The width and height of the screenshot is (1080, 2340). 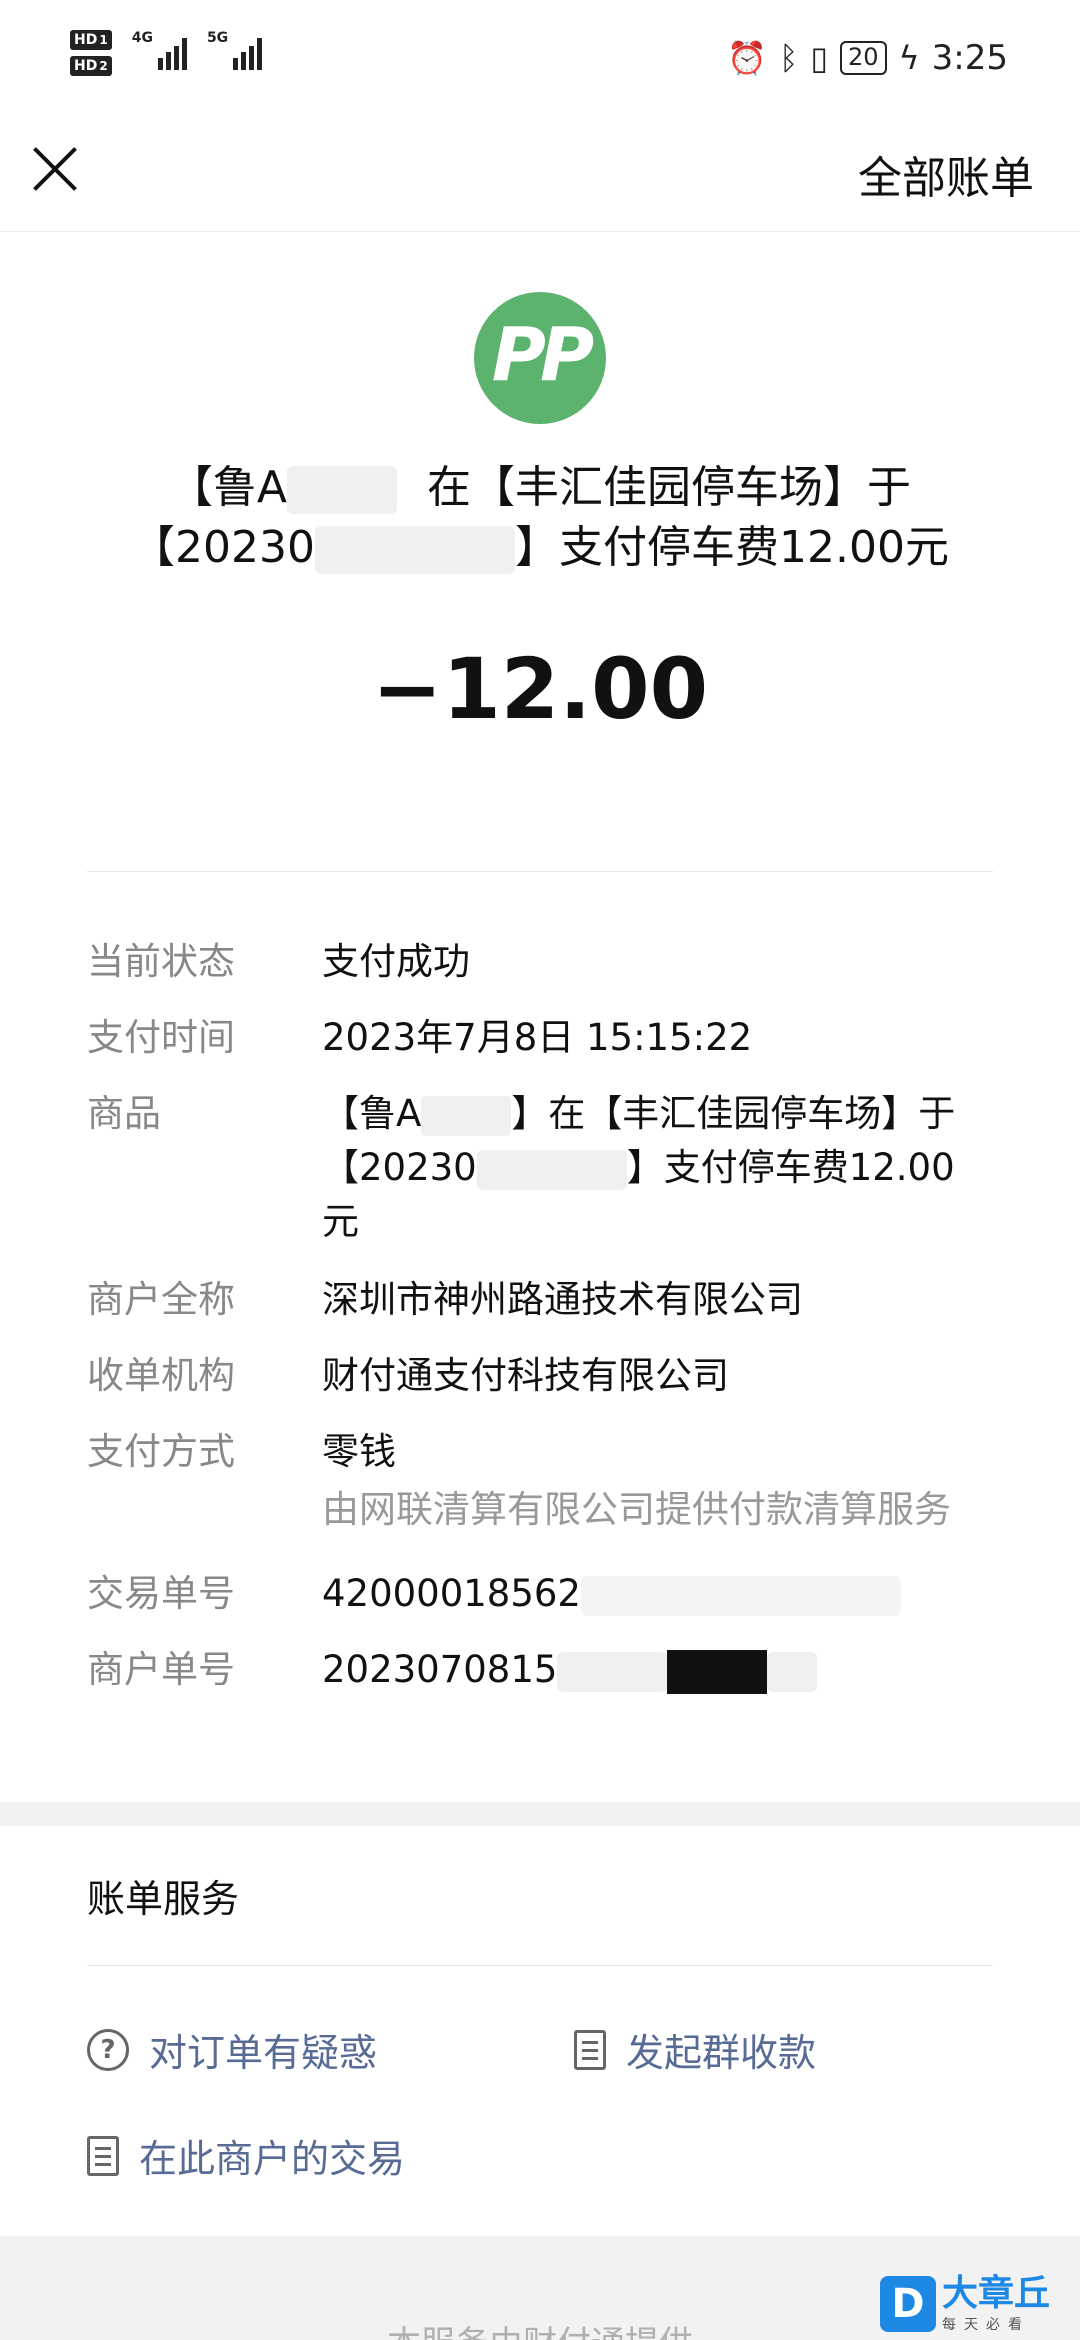 What do you see at coordinates (540, 518) in the screenshot?
I see `transaction-description: 【鲁A 在【丰汇佳园停车场】于 【20230 】支付停车费12.00元` at bounding box center [540, 518].